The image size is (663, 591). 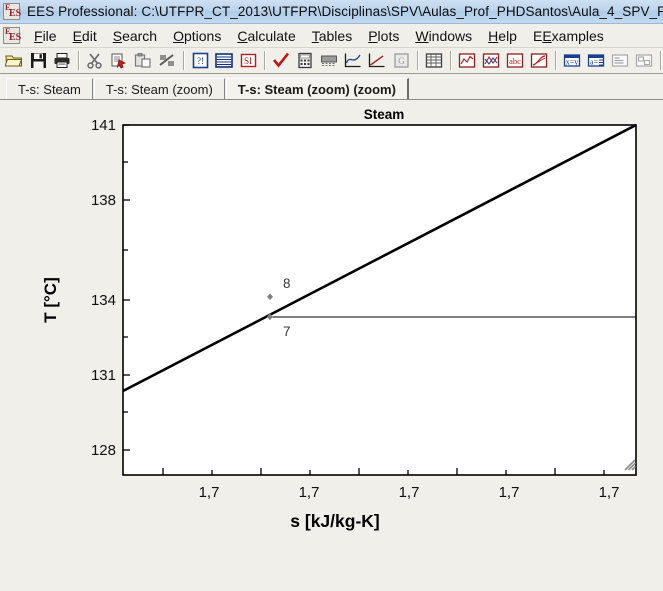 What do you see at coordinates (317, 88) in the screenshot?
I see `tab-ts-steam-zoom-zoom: T-s: Steam (zoom) (zoom)` at bounding box center [317, 88].